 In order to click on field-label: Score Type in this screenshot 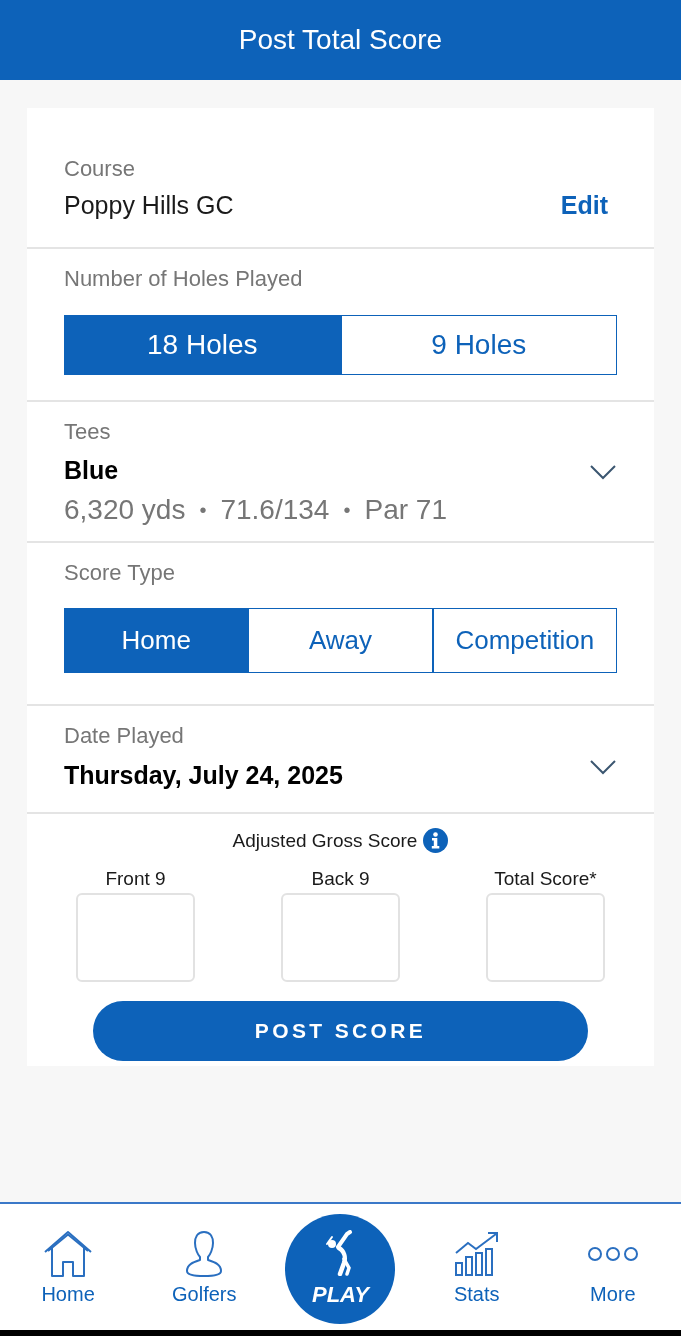, I will do `click(120, 573)`.